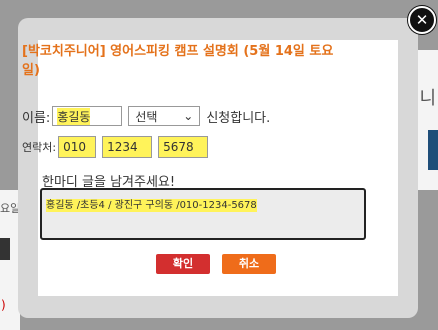 The width and height of the screenshot is (438, 330). I want to click on phone-input-3: 5678, so click(183, 147).